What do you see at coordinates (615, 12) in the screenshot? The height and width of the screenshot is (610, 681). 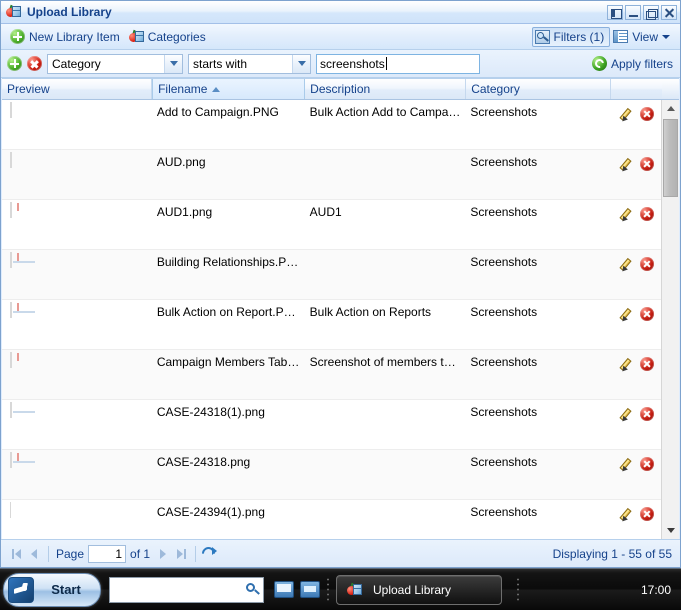 I see `collapse-button` at bounding box center [615, 12].